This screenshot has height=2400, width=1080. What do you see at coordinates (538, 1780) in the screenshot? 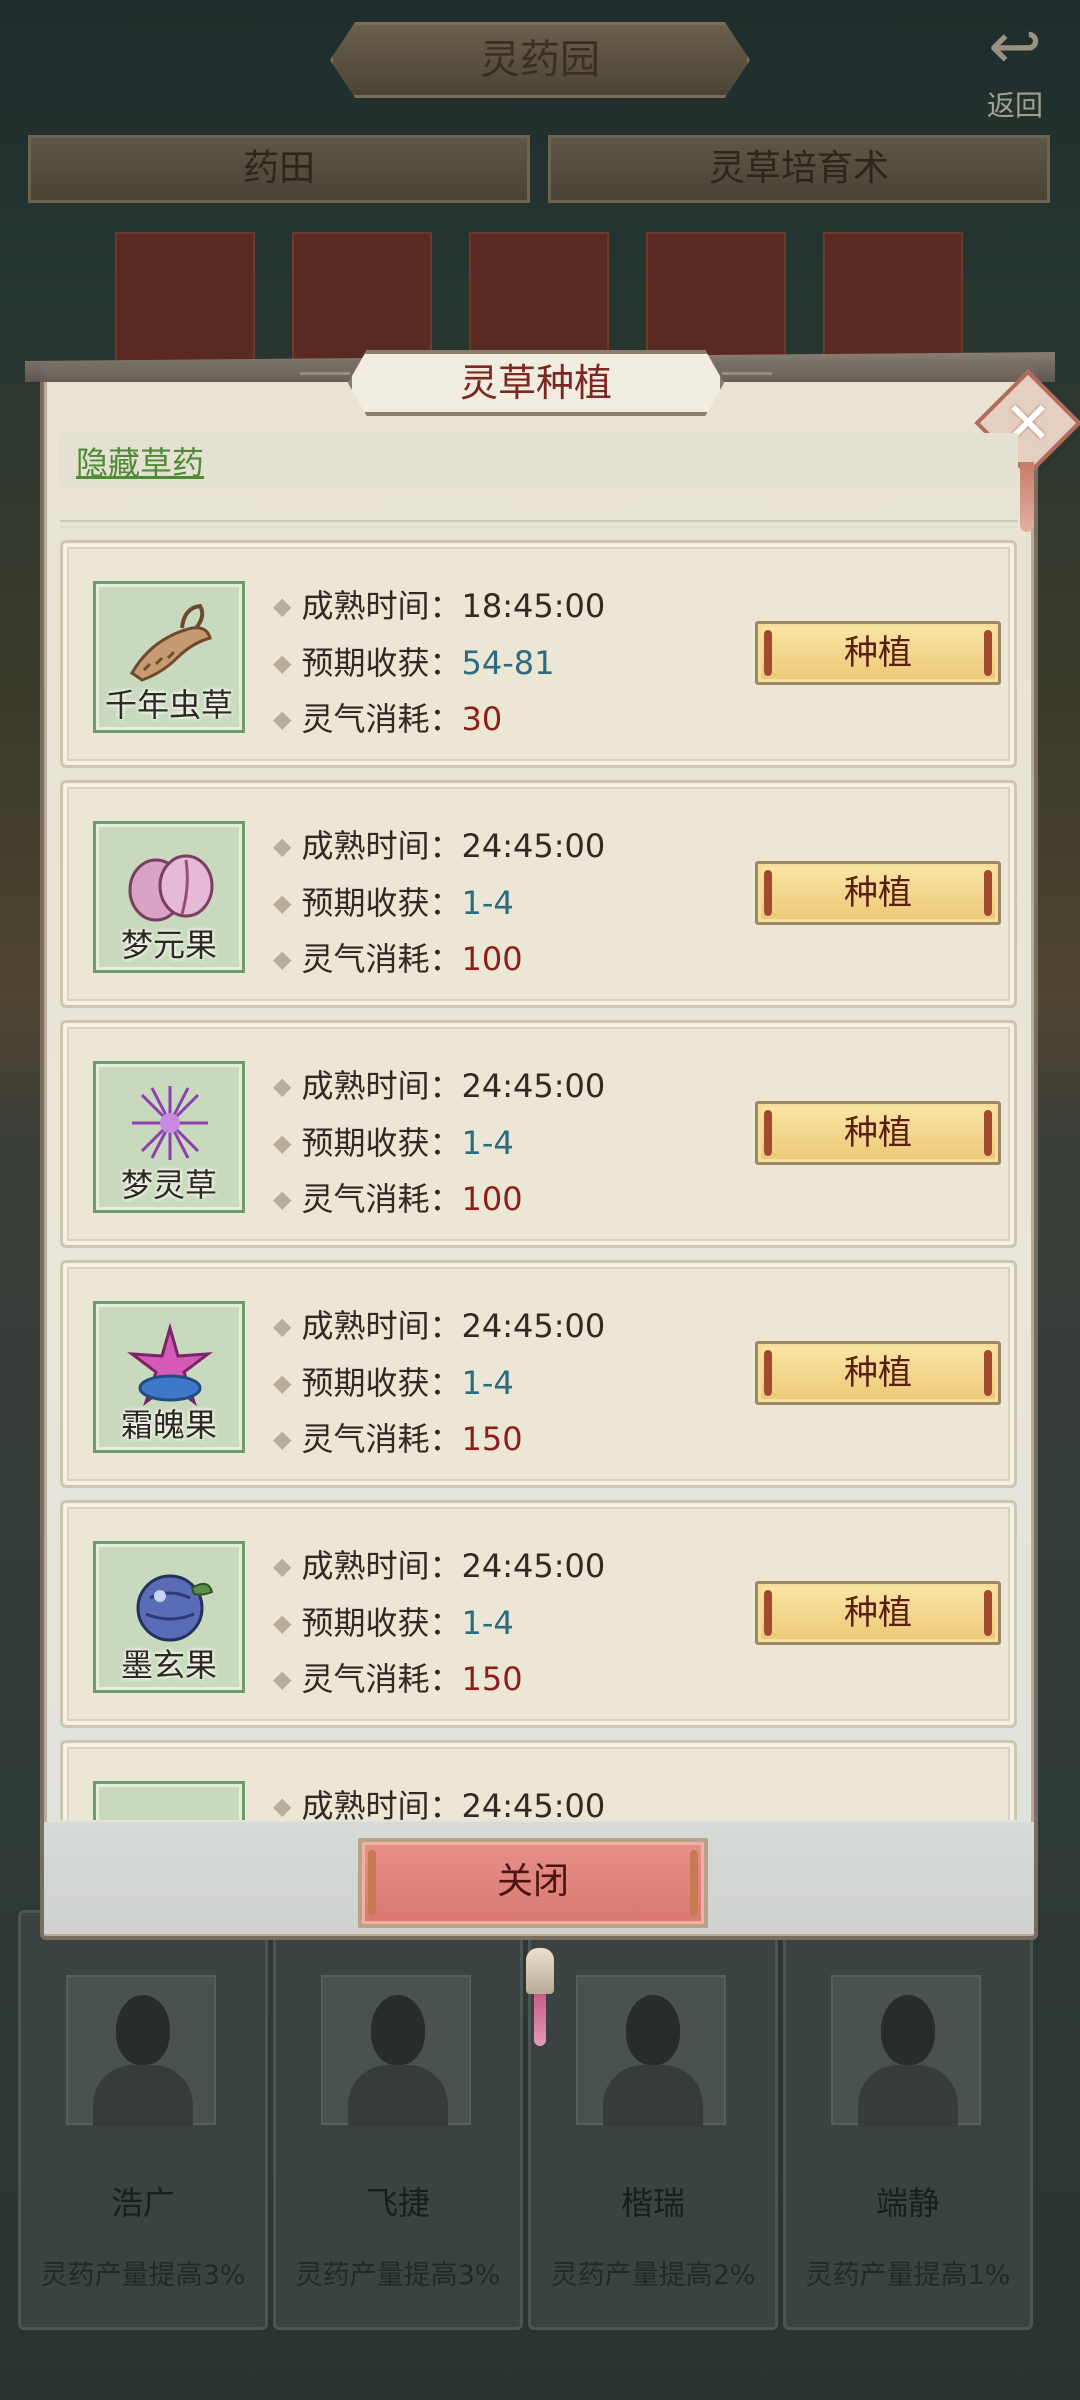
I see `herb-card: ◆成熟时间：24:45:00 种植` at bounding box center [538, 1780].